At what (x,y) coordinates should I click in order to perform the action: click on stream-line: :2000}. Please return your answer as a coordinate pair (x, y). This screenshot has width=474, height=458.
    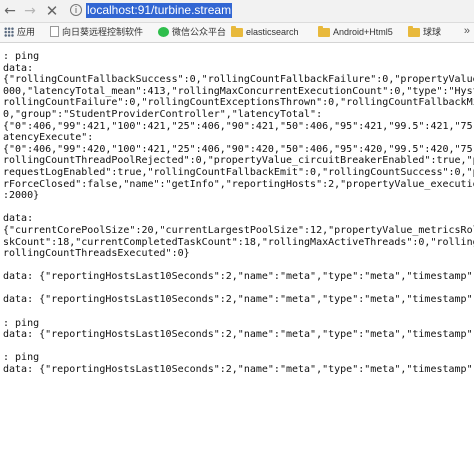
    Looking at the image, I should click on (21, 196).